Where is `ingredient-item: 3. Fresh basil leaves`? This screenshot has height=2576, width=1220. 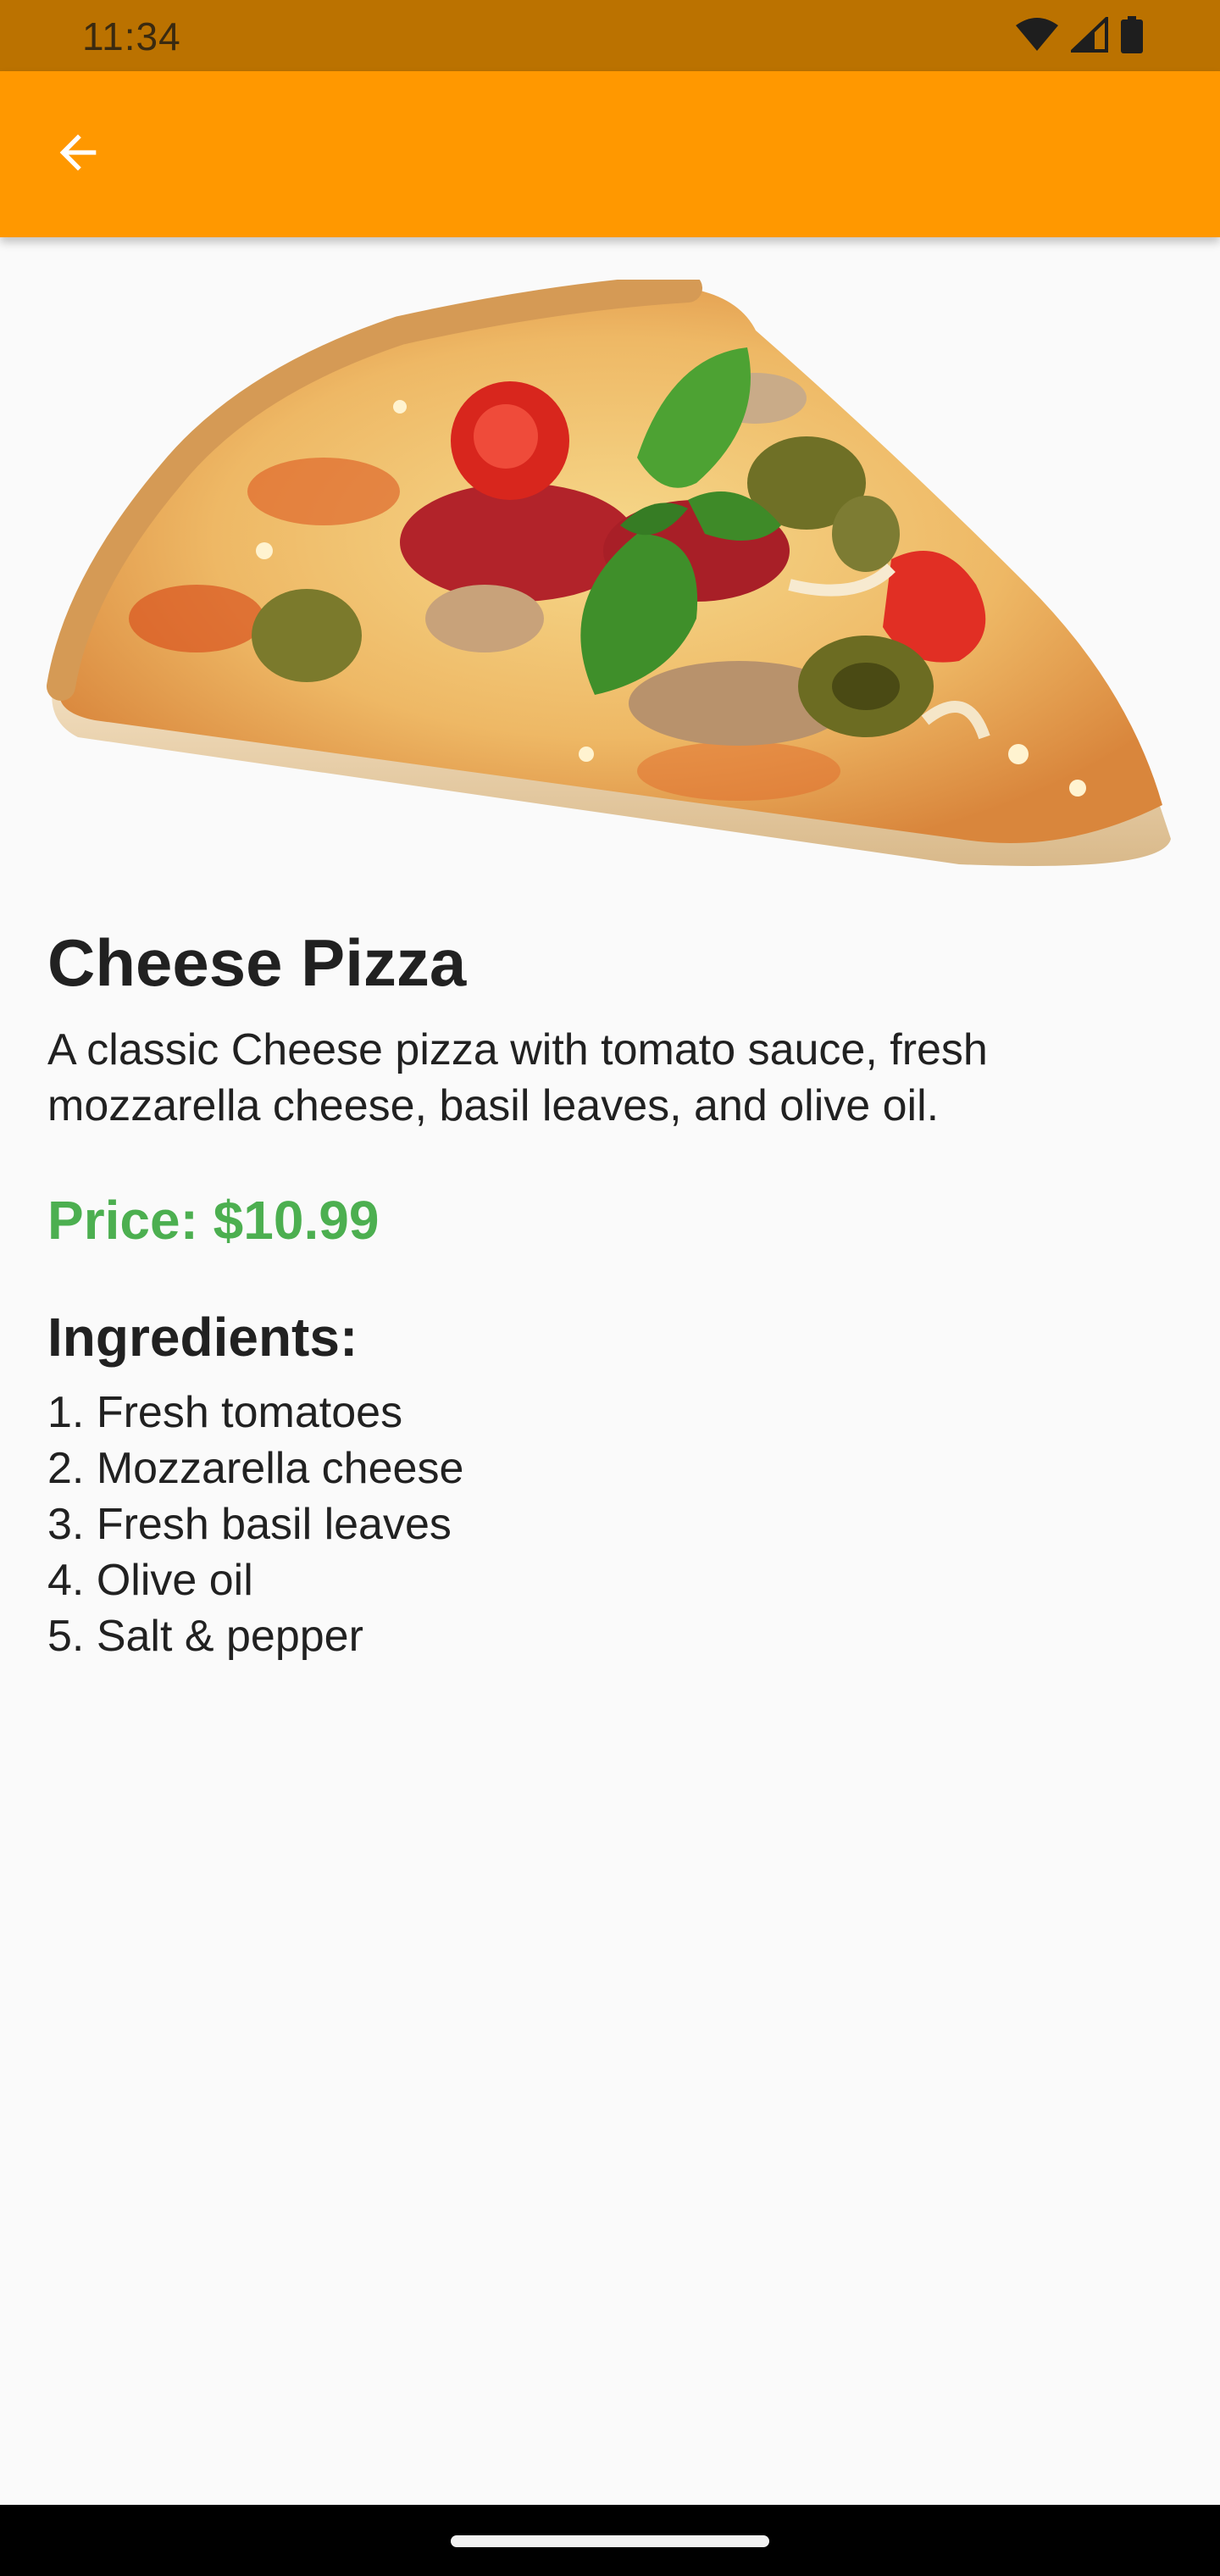
ingredient-item: 3. Fresh basil leaves is located at coordinates (249, 1524).